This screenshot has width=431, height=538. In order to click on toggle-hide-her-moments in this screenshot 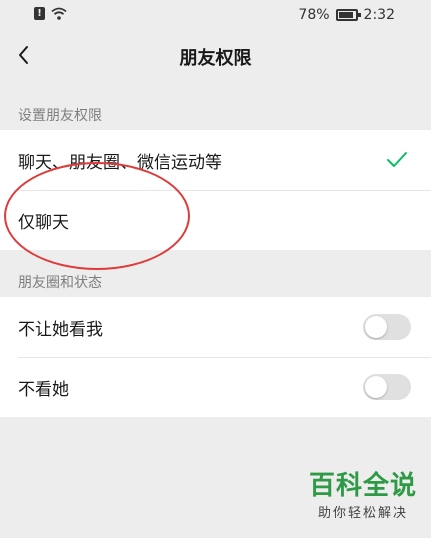, I will do `click(387, 387)`.